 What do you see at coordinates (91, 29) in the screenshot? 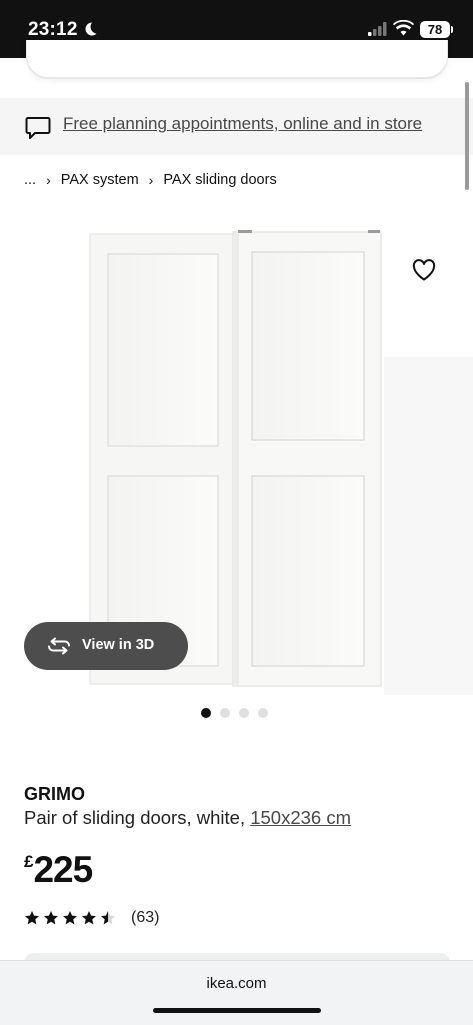
I see `moon-icon` at bounding box center [91, 29].